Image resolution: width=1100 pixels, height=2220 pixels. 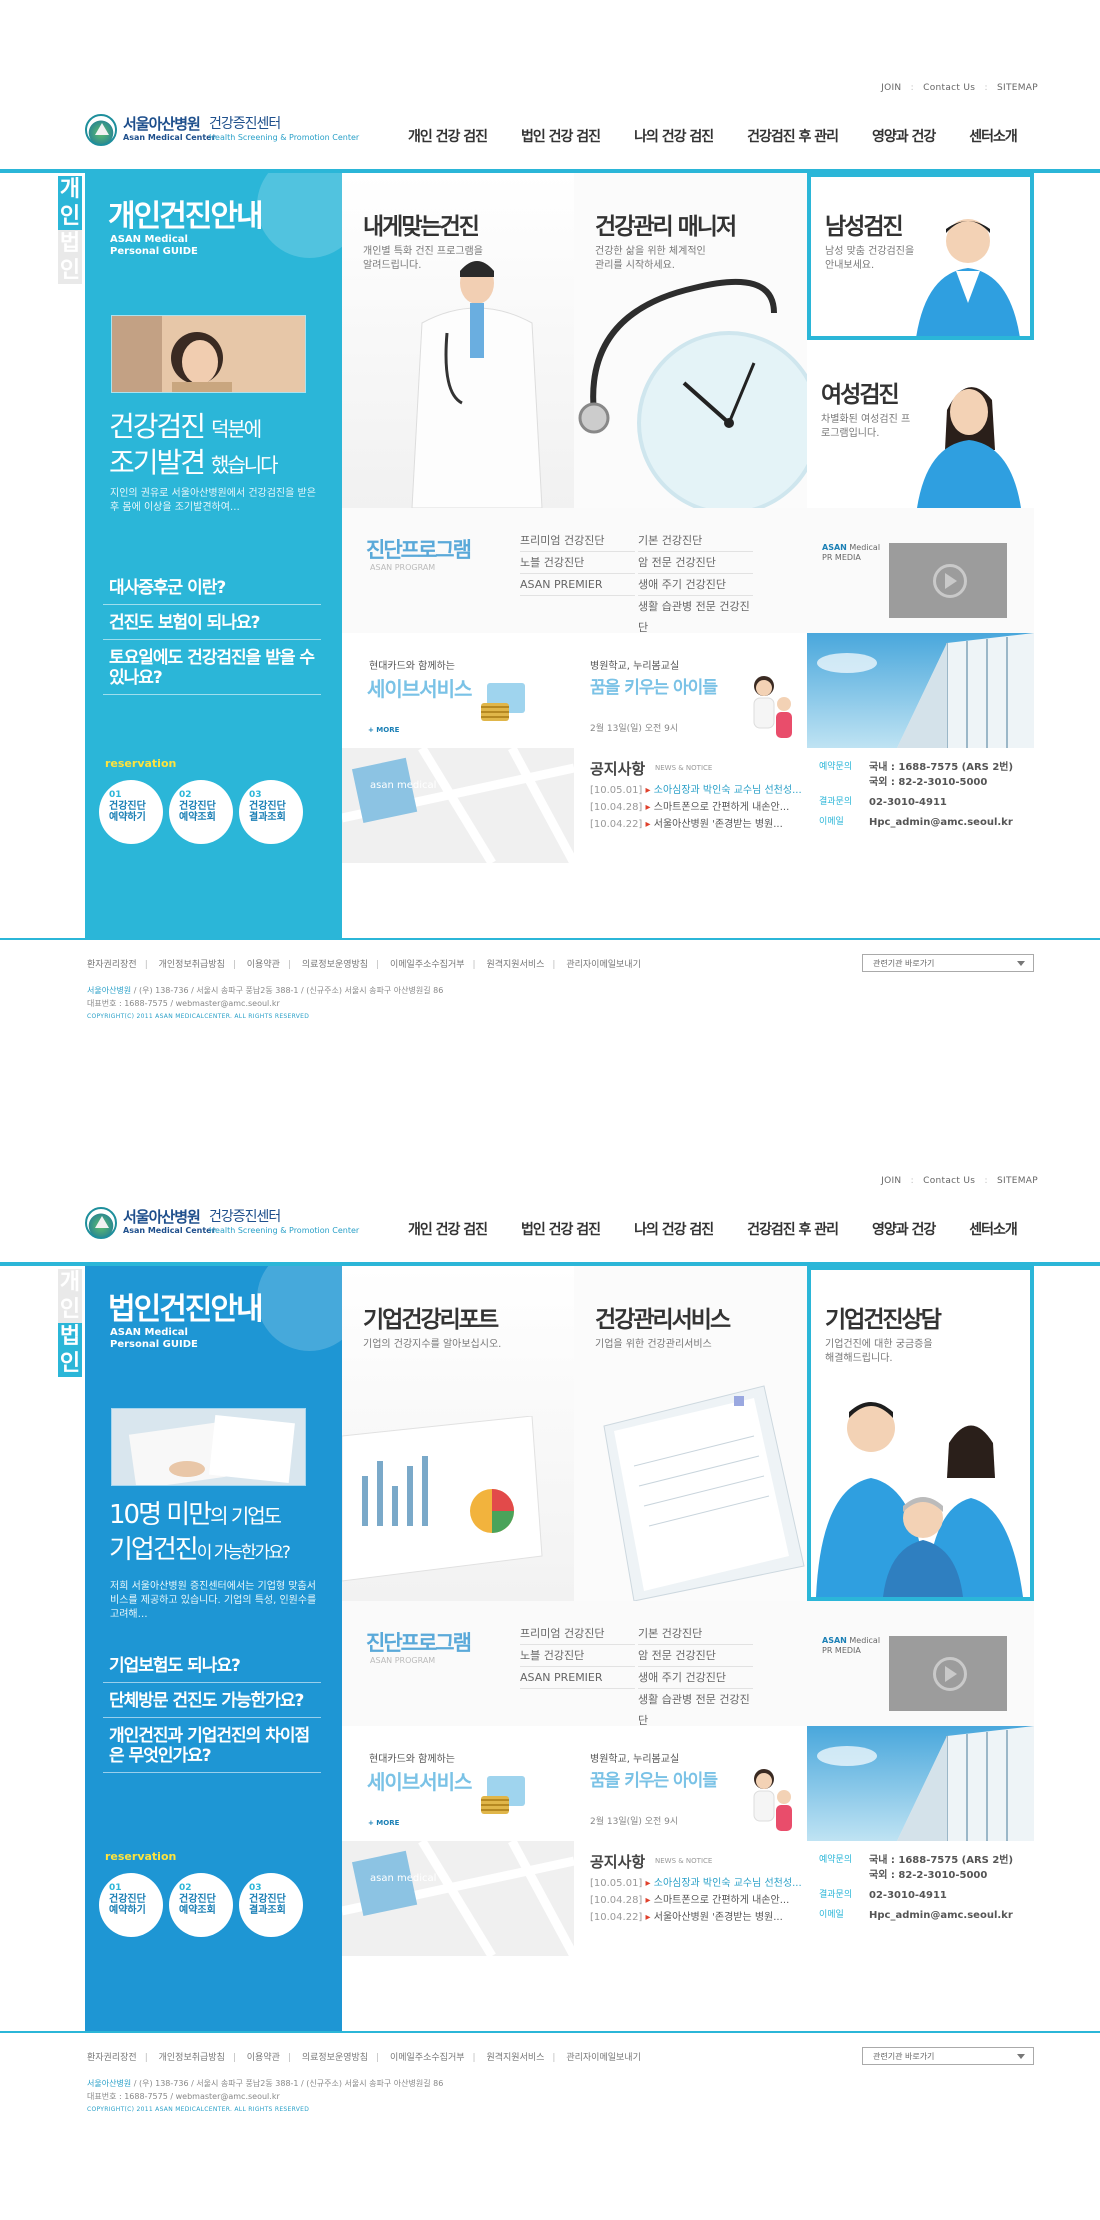 I want to click on doctor-illustration, so click(x=477, y=384).